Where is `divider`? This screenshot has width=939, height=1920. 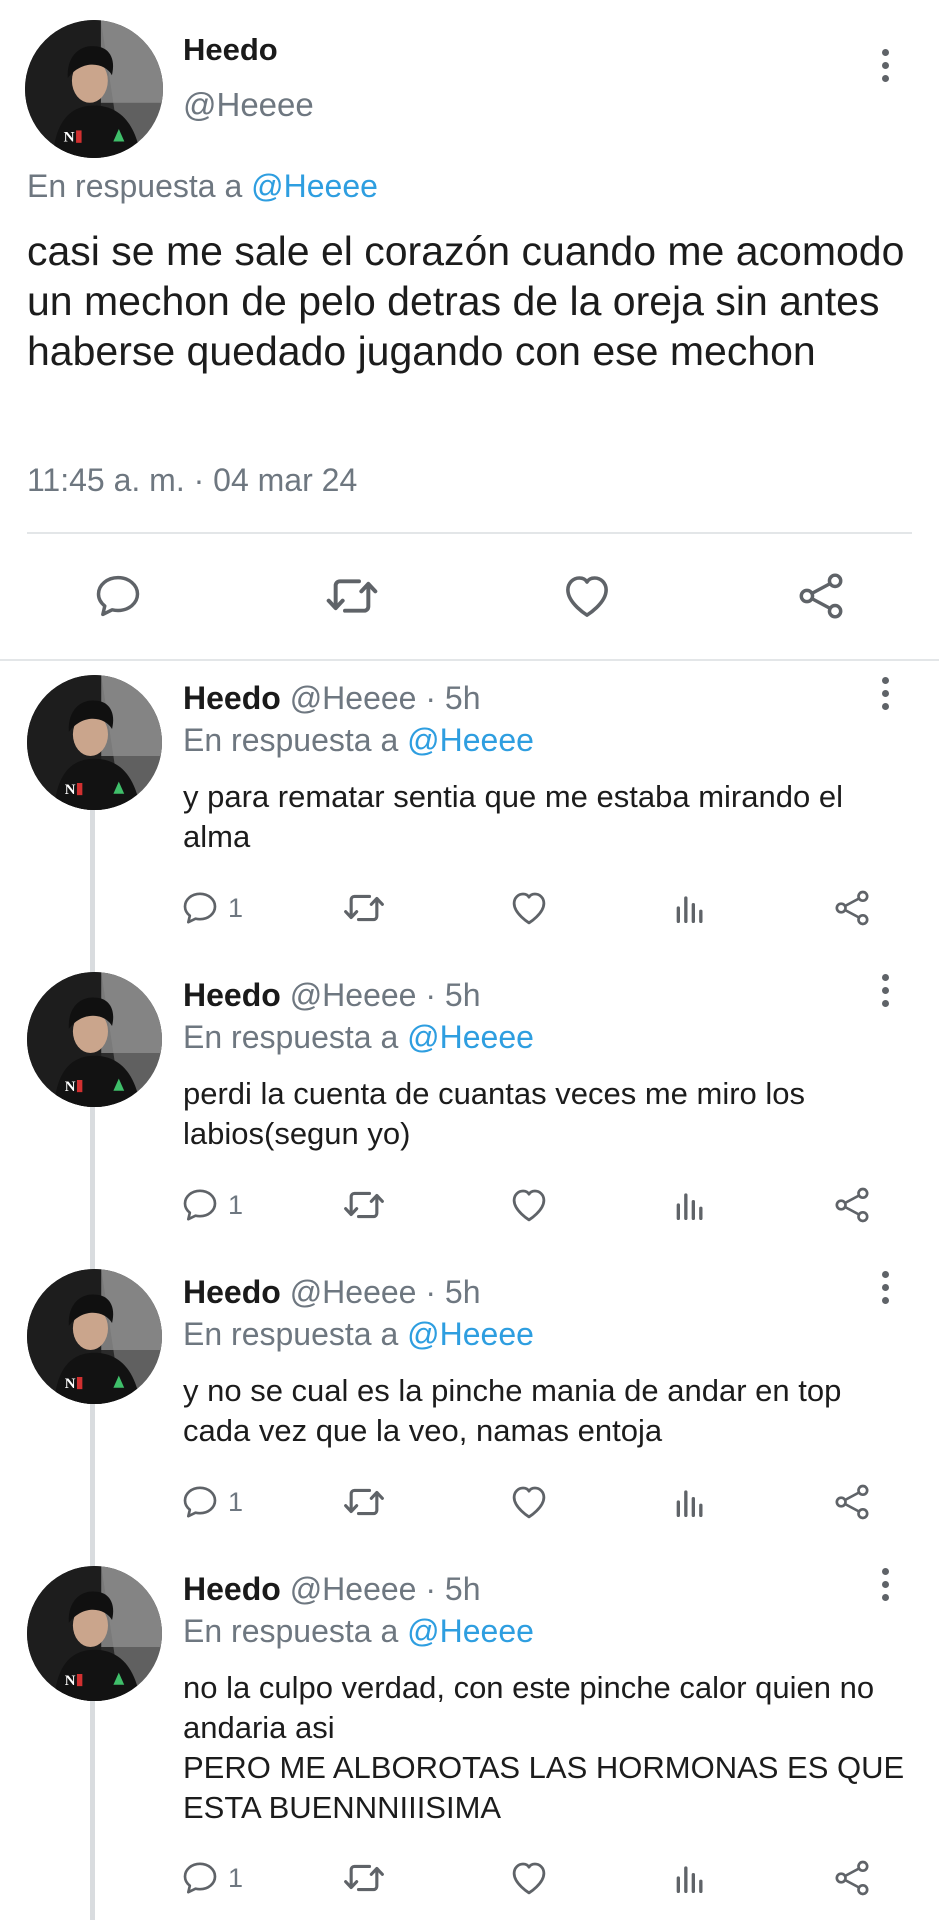
divider is located at coordinates (469, 533).